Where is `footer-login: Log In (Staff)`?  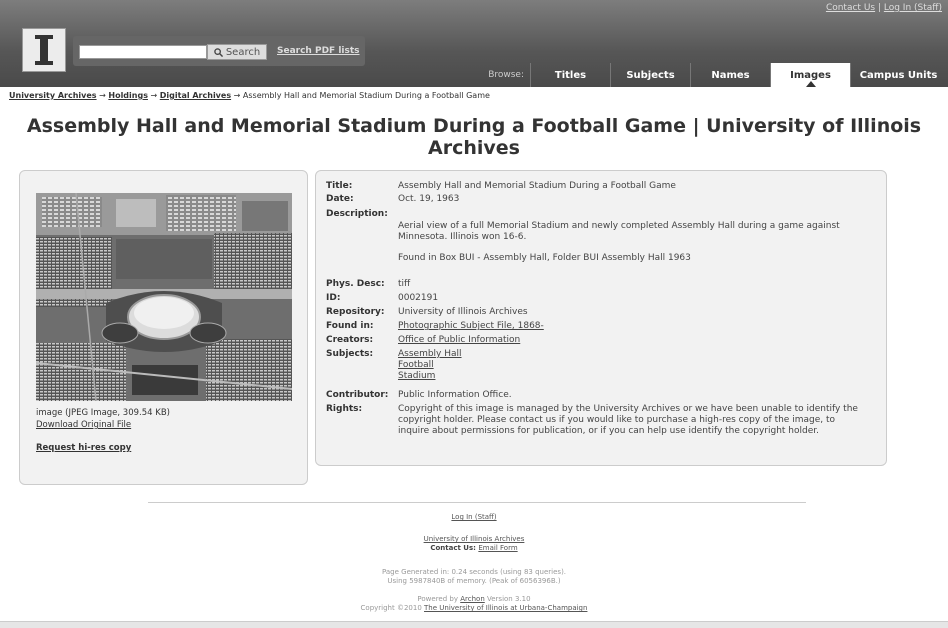 footer-login: Log In (Staff) is located at coordinates (474, 517).